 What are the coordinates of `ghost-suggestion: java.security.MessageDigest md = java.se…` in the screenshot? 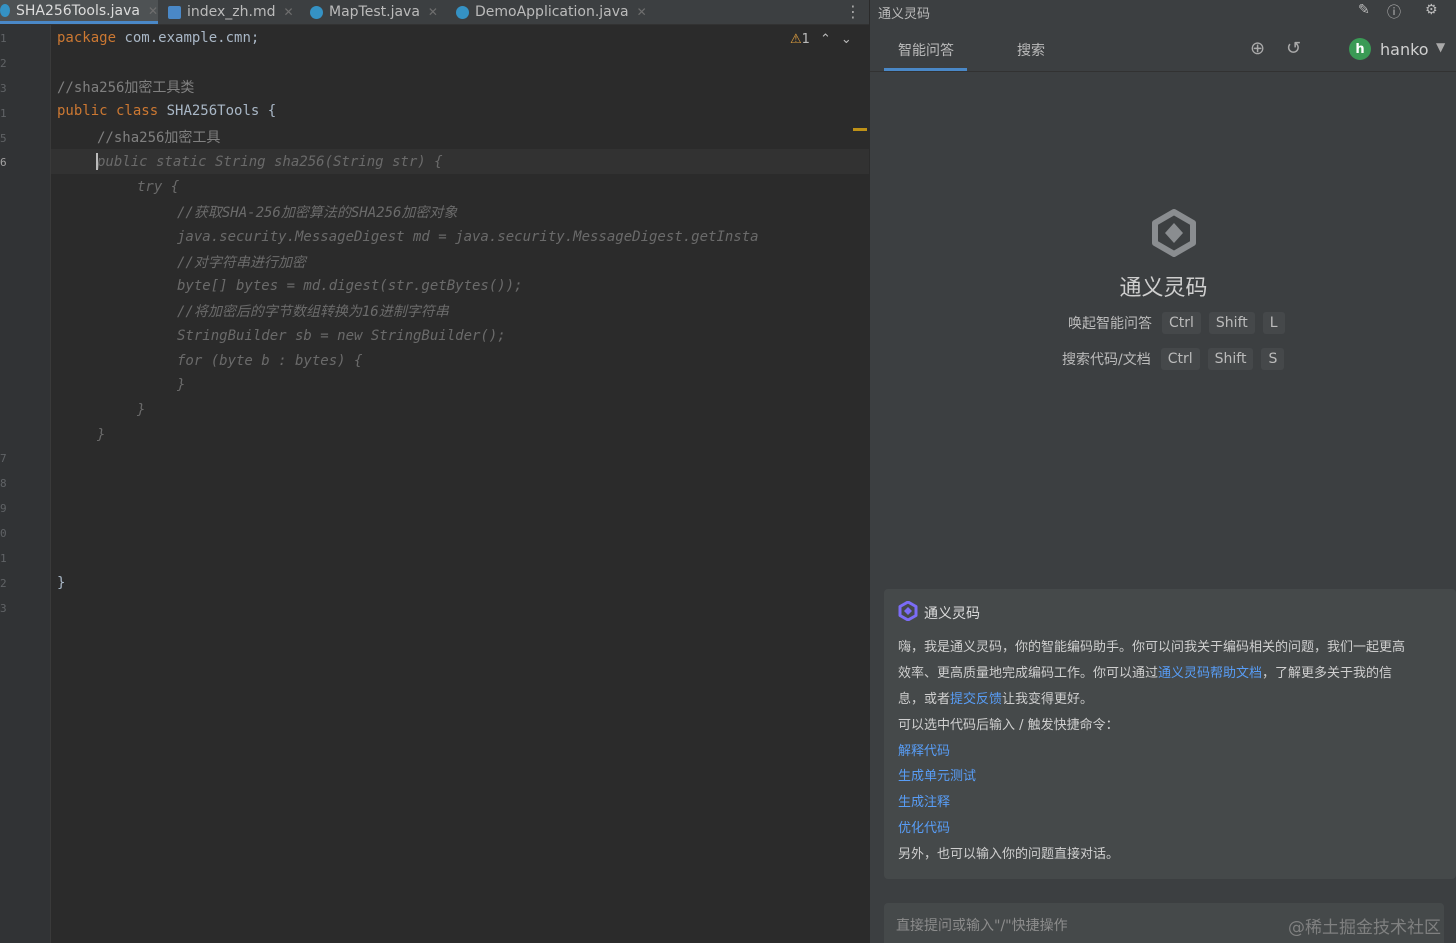 It's located at (468, 237).